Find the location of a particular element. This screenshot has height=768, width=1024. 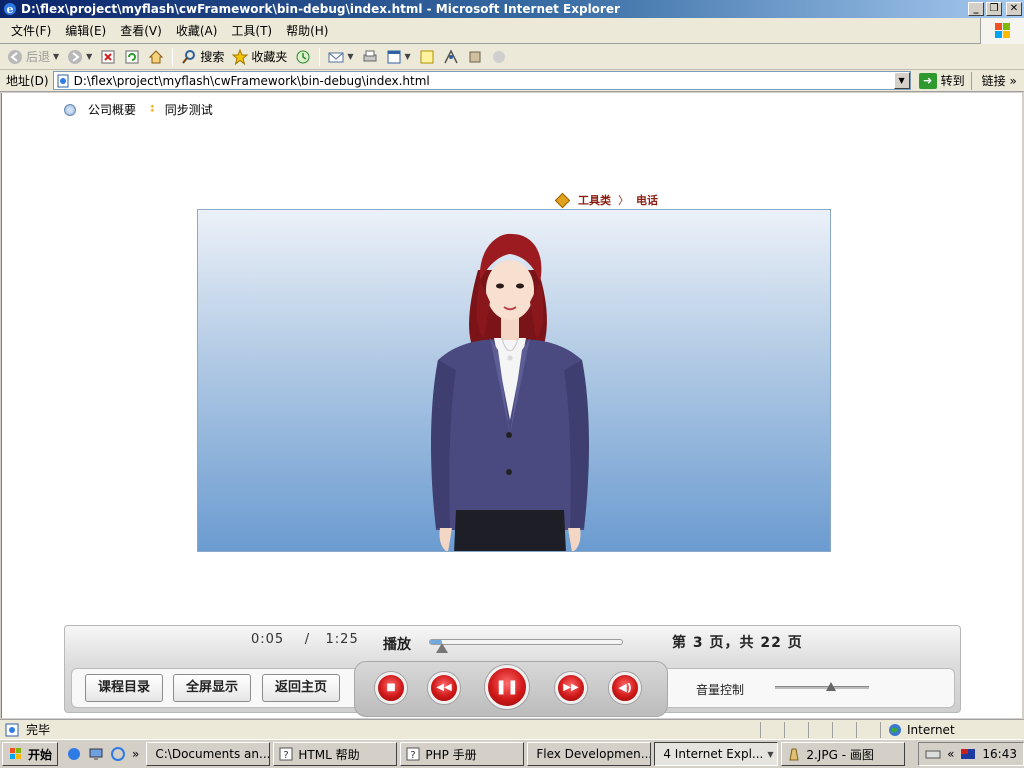

stop-playback-button: ■ is located at coordinates (391, 688).